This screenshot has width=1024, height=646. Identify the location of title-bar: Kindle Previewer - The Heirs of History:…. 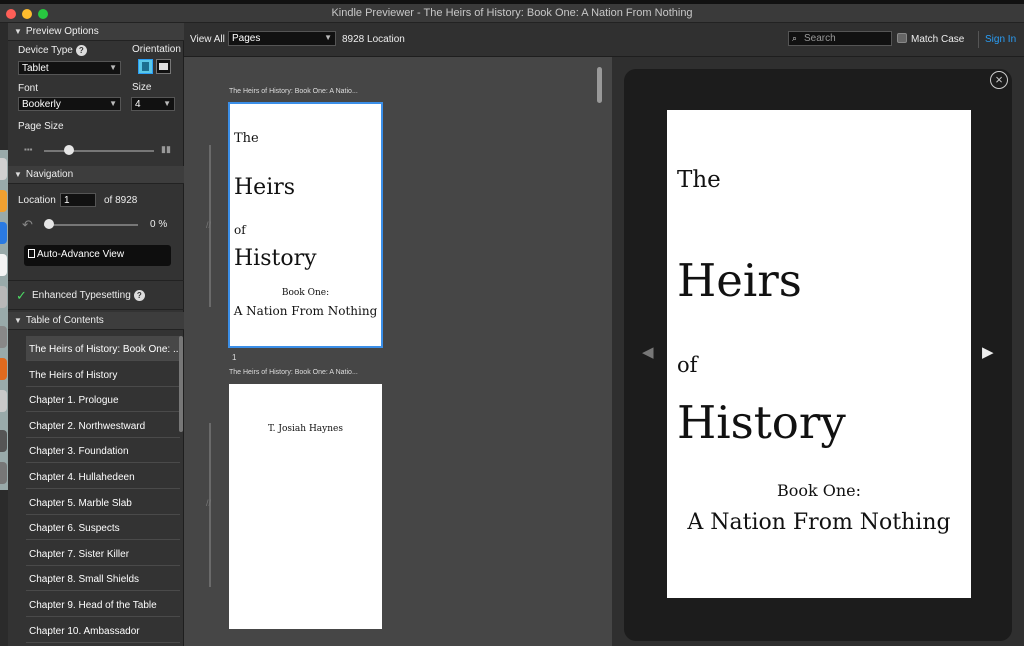
(512, 13).